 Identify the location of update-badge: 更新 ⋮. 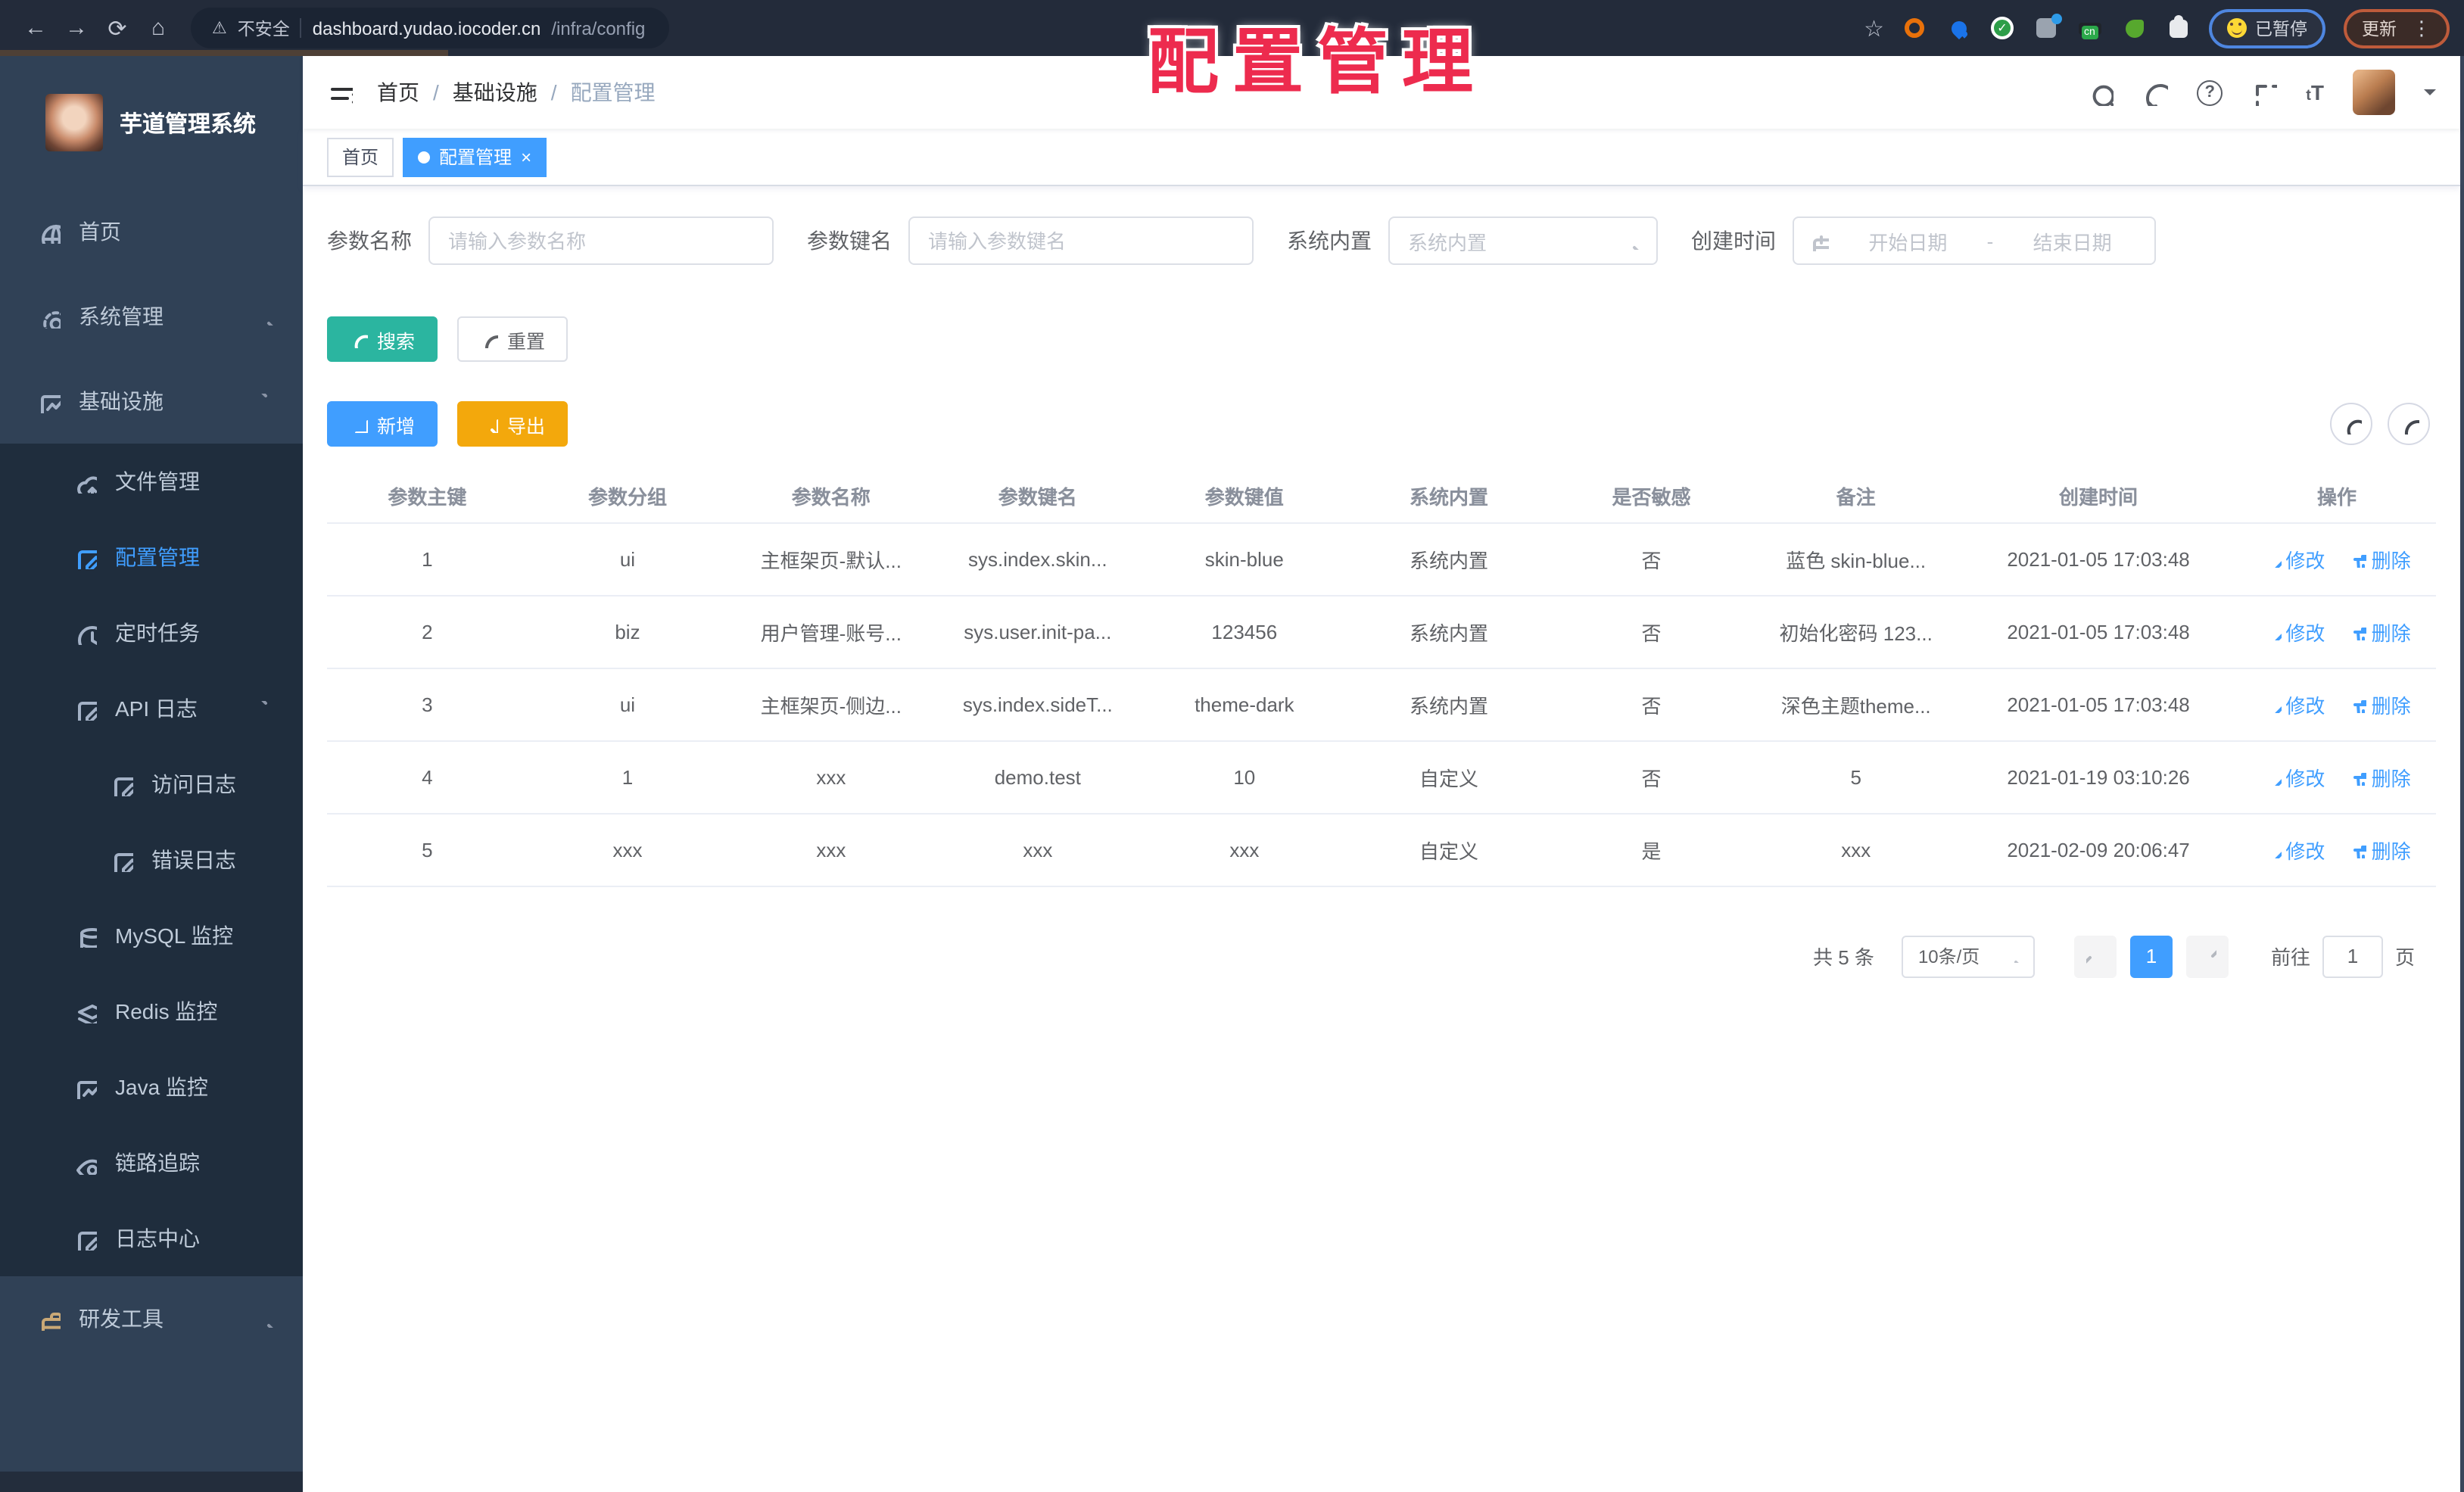
(2397, 28).